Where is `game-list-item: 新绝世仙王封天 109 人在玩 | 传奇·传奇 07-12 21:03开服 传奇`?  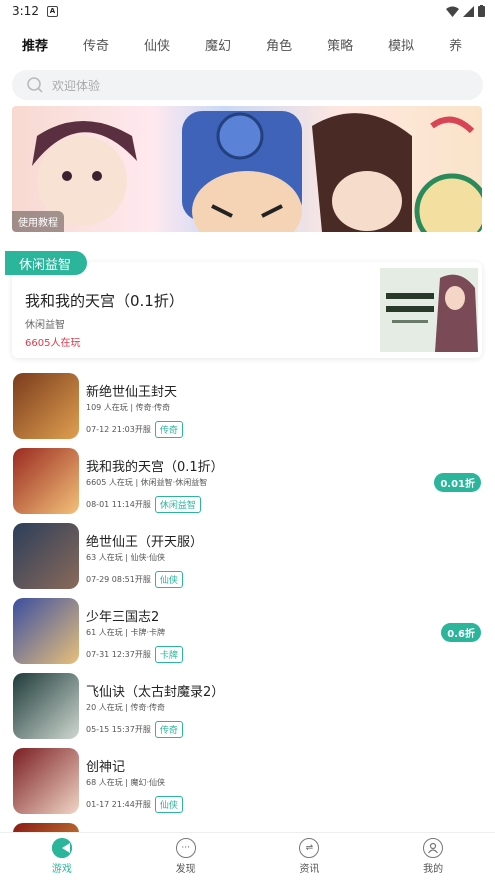 game-list-item: 新绝世仙王封天 109 人在玩 | 传奇·传奇 07-12 21:03开服 传奇 is located at coordinates (247, 410).